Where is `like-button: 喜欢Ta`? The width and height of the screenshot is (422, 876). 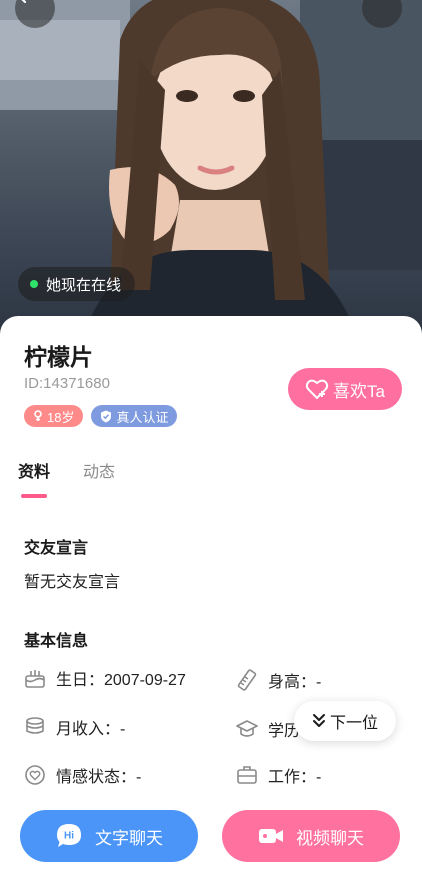 like-button: 喜欢Ta is located at coordinates (345, 389).